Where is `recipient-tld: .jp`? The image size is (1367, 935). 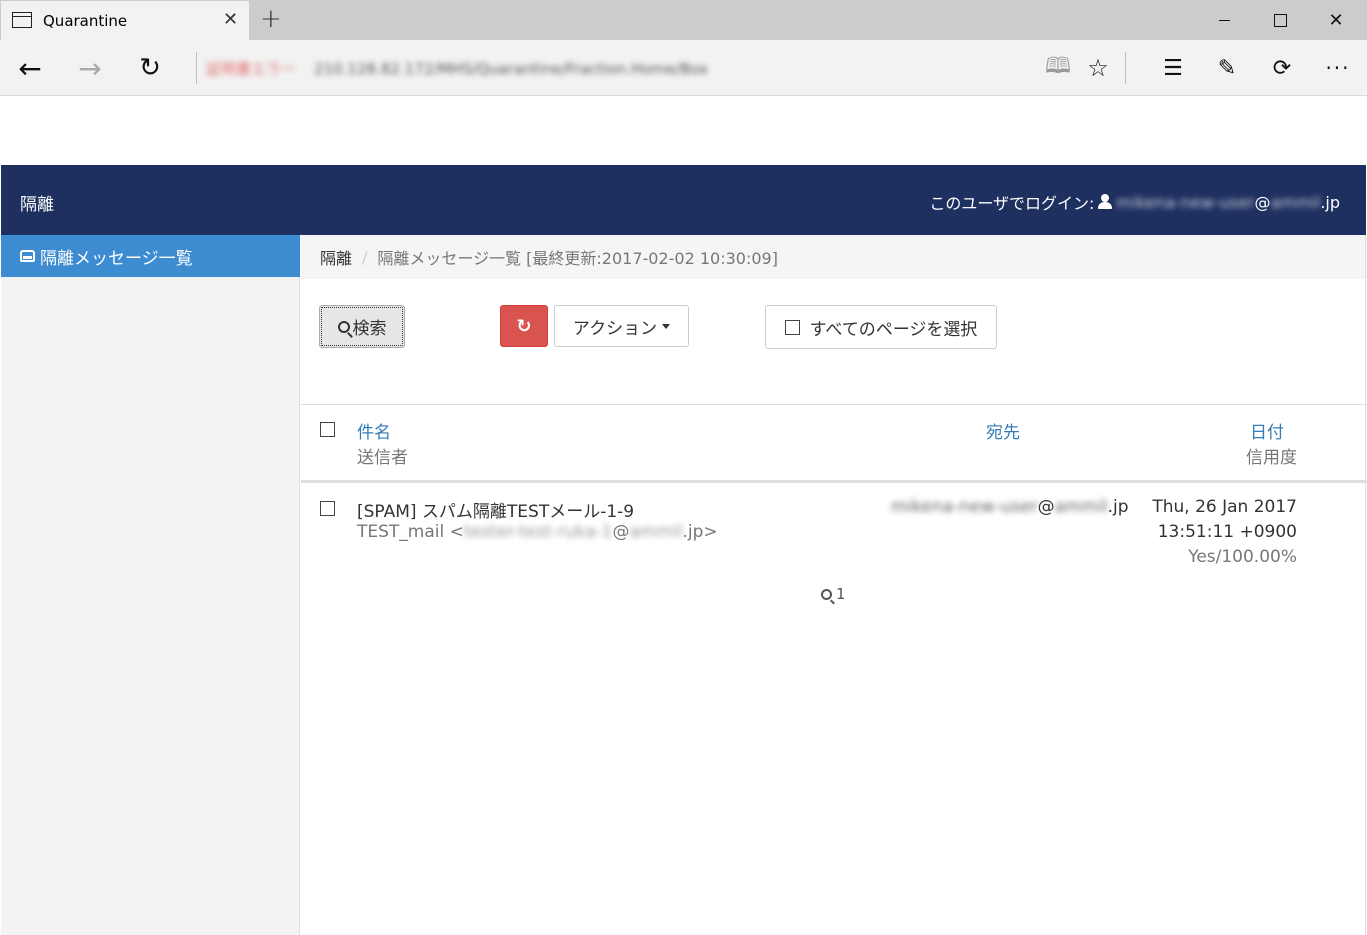
recipient-tld: .jp is located at coordinates (1118, 507).